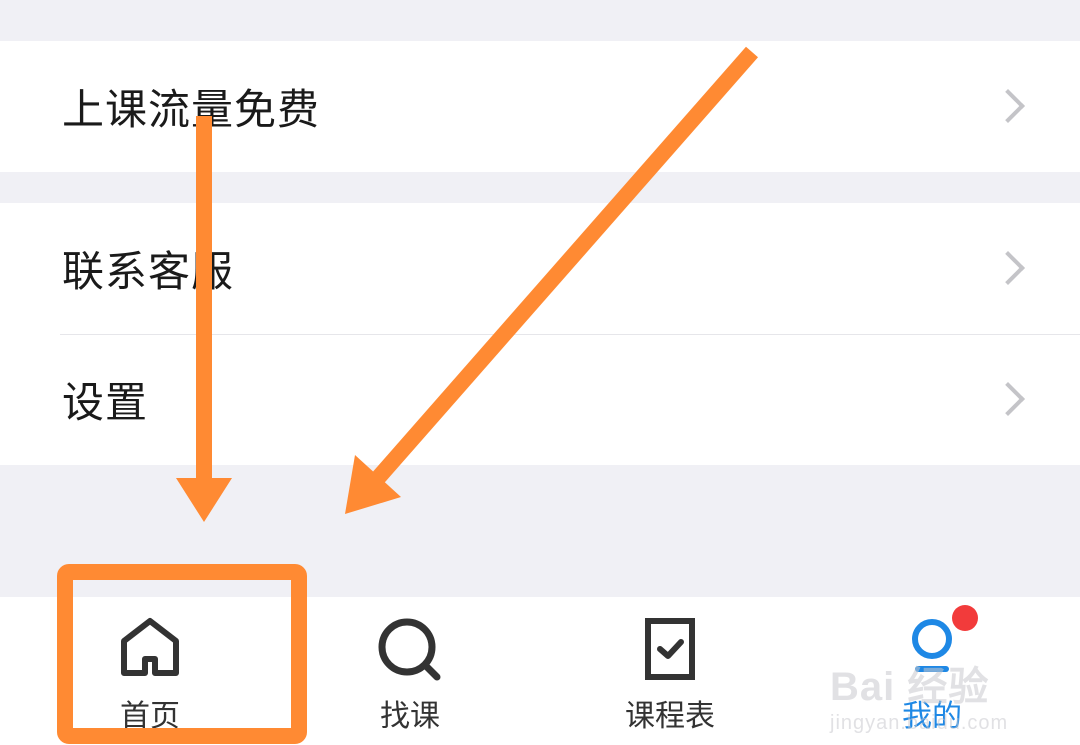  Describe the element at coordinates (570, 334) in the screenshot. I see `divider` at that location.